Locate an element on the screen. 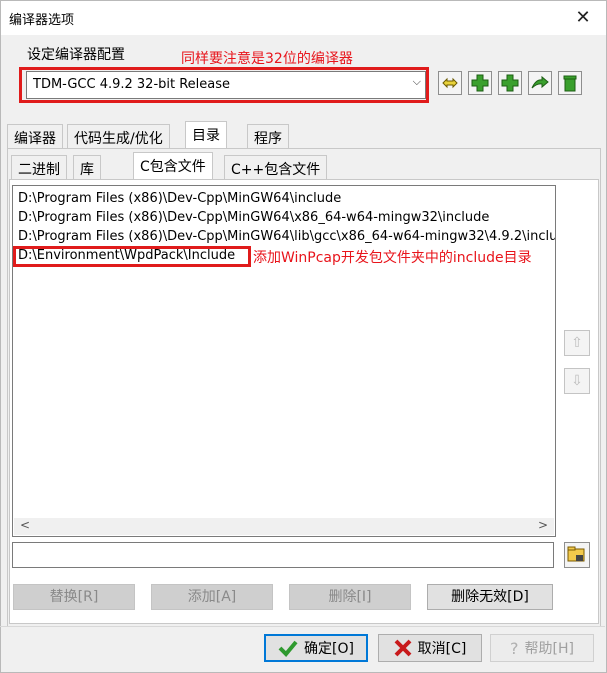 This screenshot has height=673, width=607. folder-icon is located at coordinates (576, 554).